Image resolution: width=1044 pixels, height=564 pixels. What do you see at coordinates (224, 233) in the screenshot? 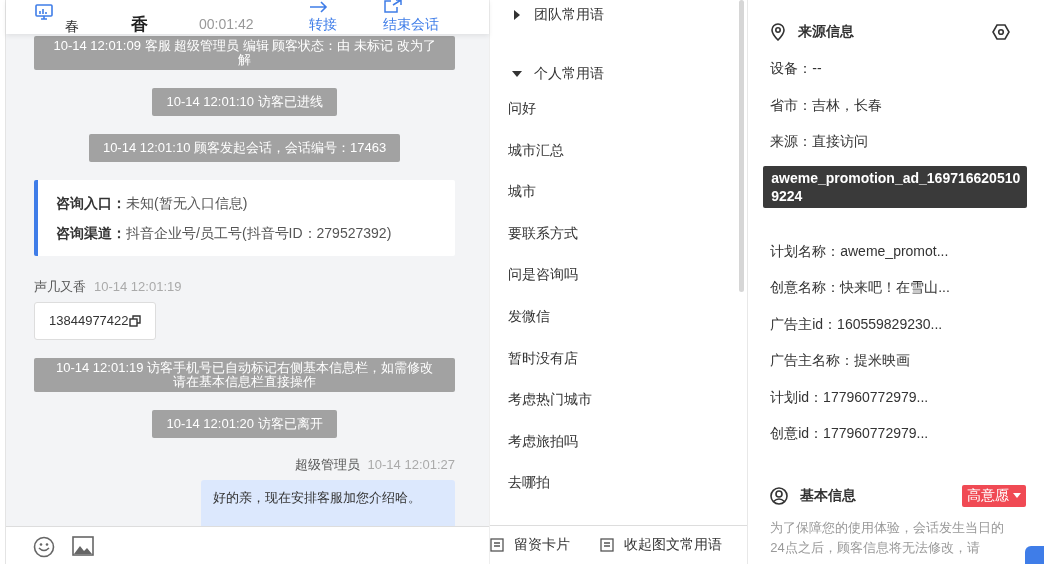
I see `entry-text: 咨询渠道：抖音企业号/员工号(抖音号ID：279527392)` at bounding box center [224, 233].